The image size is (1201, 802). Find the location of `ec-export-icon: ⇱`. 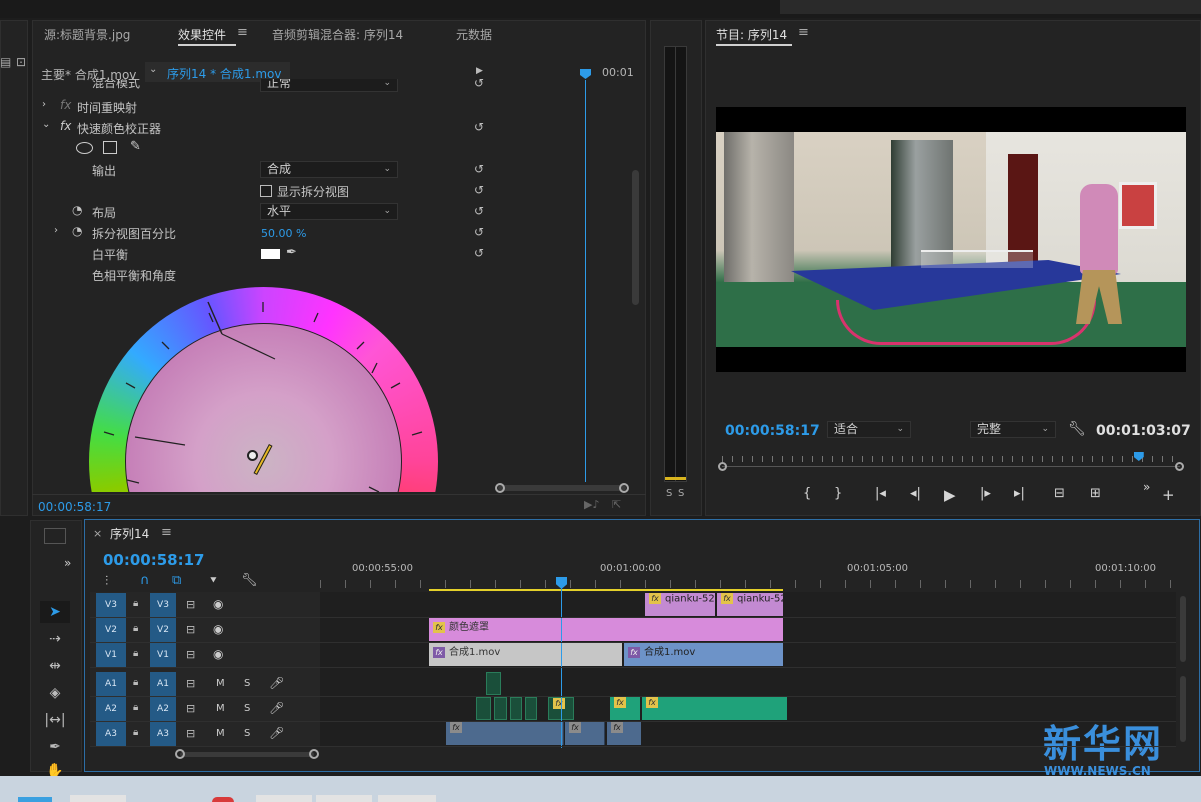

ec-export-icon: ⇱ is located at coordinates (616, 504).